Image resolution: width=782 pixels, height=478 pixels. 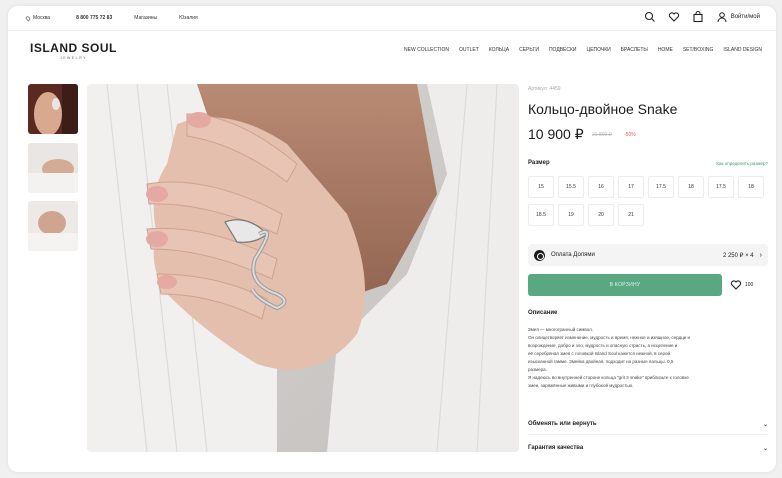 I want to click on site-logo: ISLAND SOUL JEWELRY, so click(x=73, y=50).